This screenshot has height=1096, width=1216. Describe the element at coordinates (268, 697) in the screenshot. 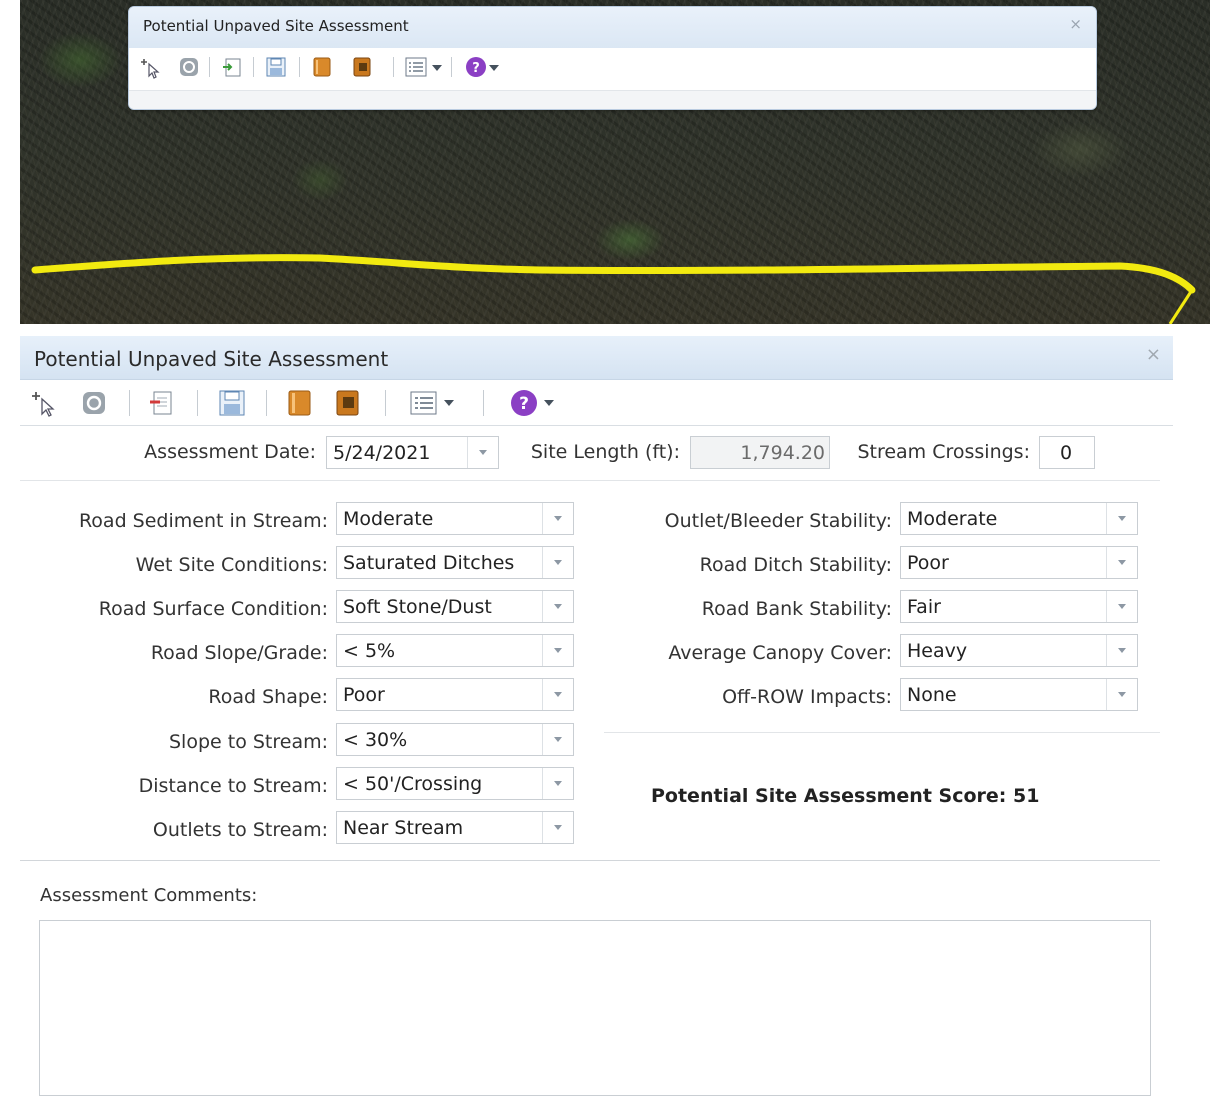

I see `road-shape-label: Road Shape:` at that location.